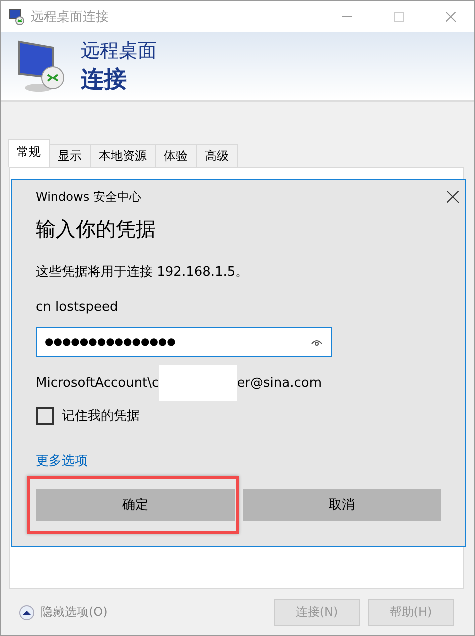  Describe the element at coordinates (96, 229) in the screenshot. I see `dialog-title: 输入你的凭据` at that location.